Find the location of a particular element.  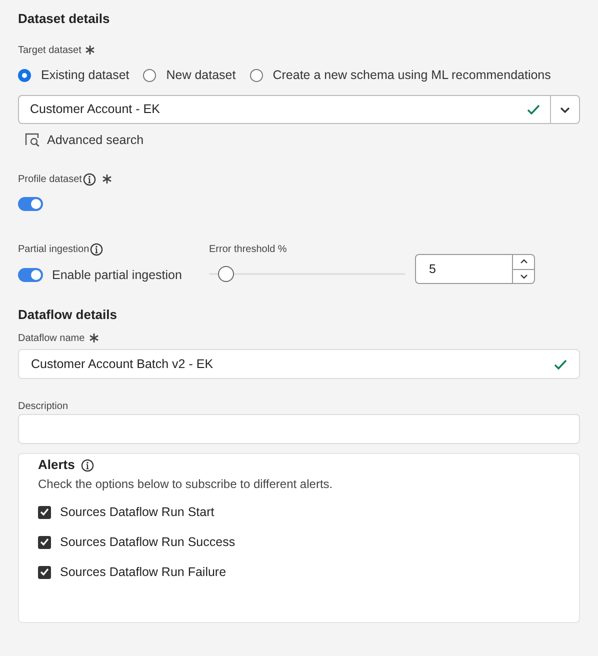

toggle-label: Enable partial ingestion is located at coordinates (117, 275).